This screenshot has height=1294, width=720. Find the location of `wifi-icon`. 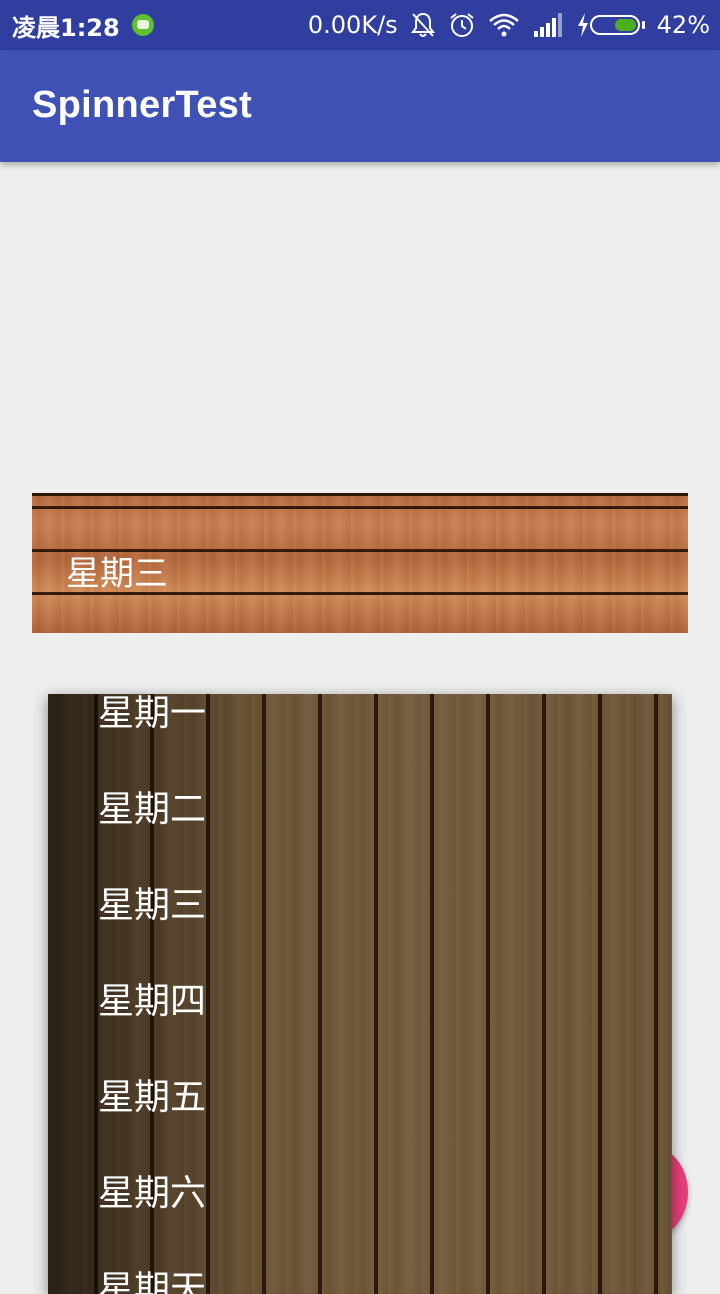

wifi-icon is located at coordinates (504, 25).